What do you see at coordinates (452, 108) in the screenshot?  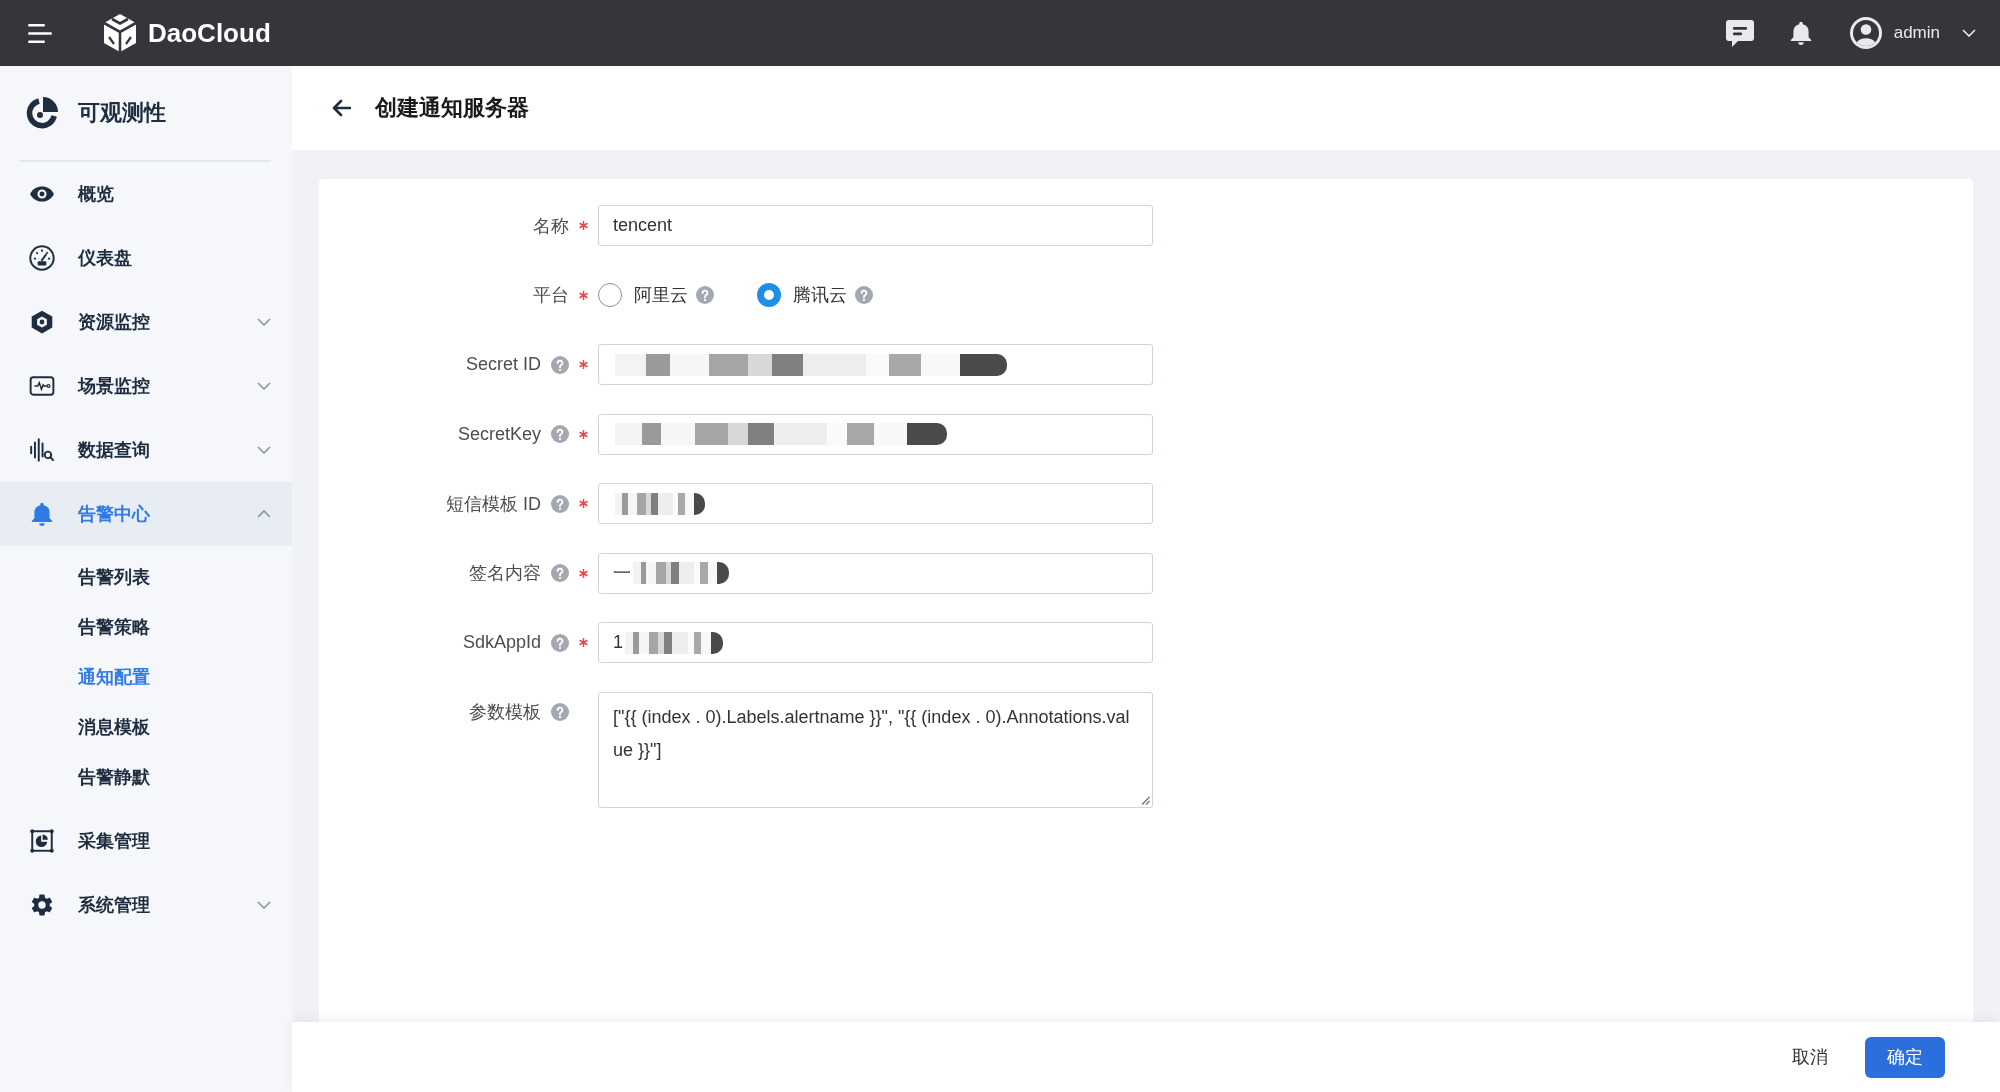 I see `page-title: 创建通知服务器` at bounding box center [452, 108].